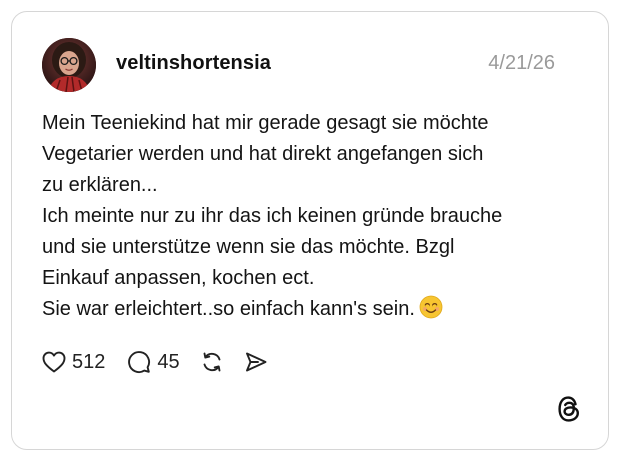  I want to click on repost-button, so click(212, 362).